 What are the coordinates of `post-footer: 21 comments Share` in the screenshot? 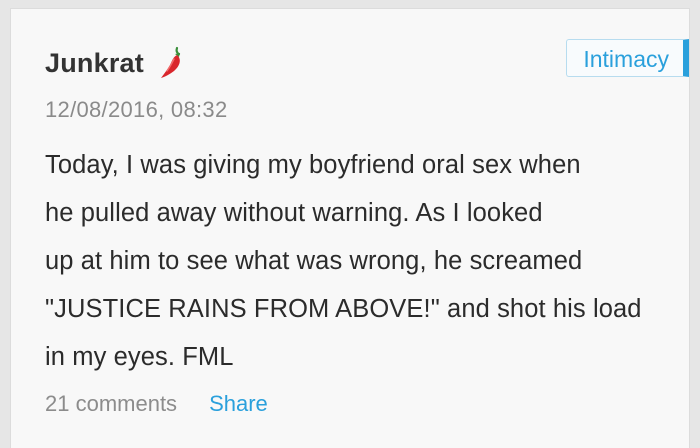 It's located at (156, 404).